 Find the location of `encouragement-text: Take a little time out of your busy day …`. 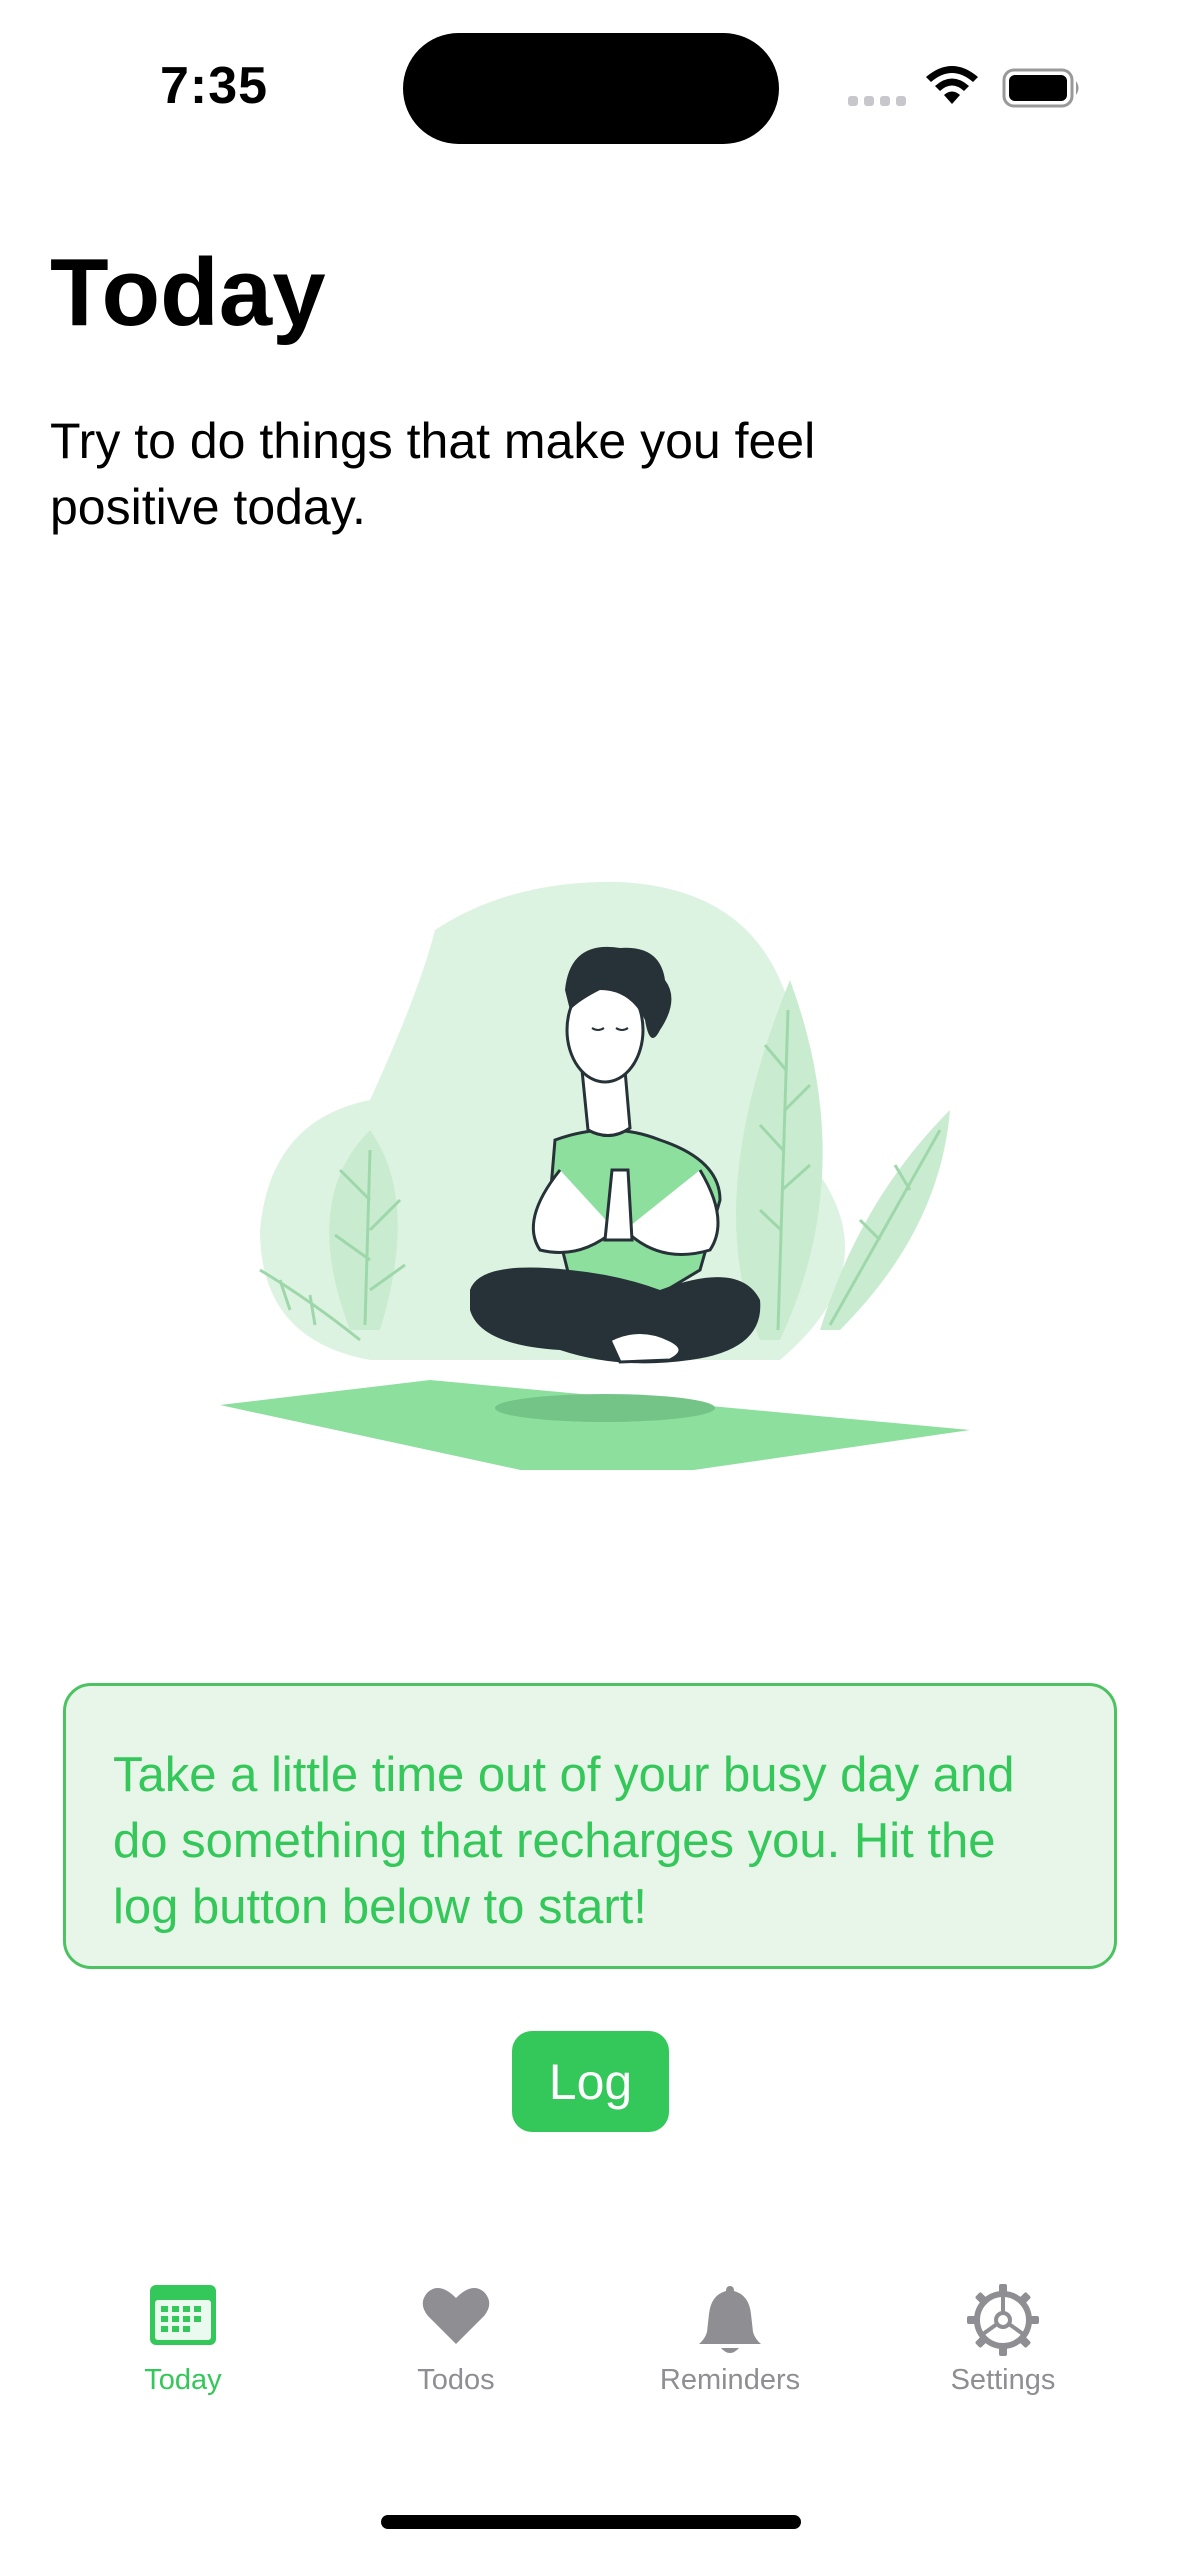

encouragement-text: Take a little time out of your busy day … is located at coordinates (564, 1841).